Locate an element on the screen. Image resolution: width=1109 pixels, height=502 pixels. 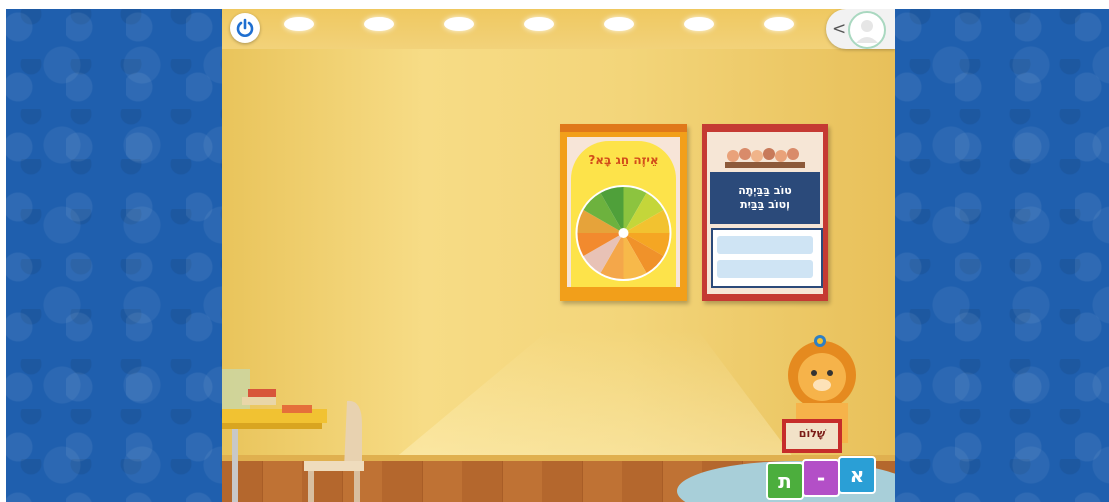
holiday-wheel is located at coordinates (623, 233).